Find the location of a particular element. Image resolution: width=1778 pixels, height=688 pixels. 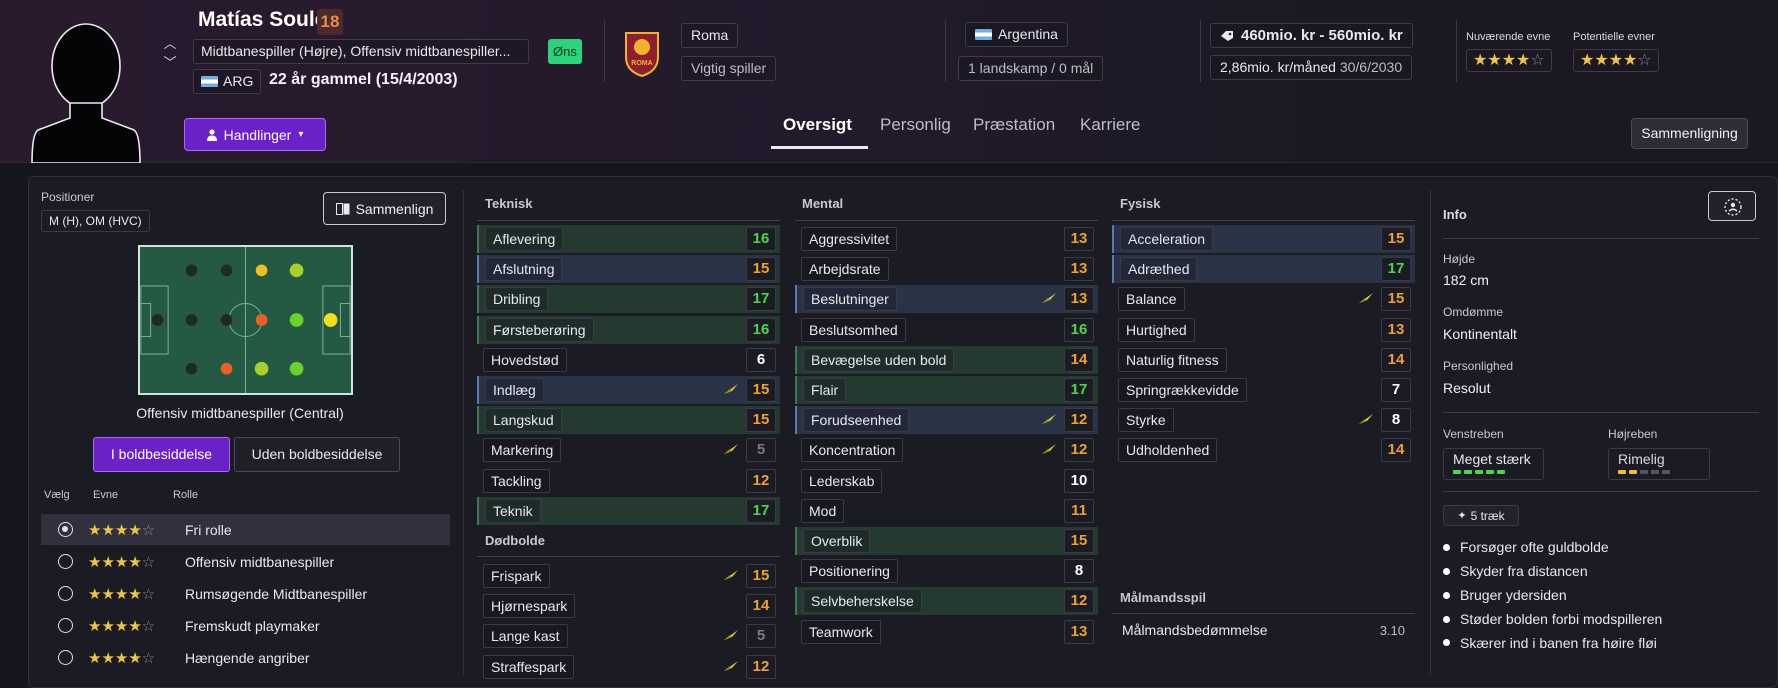

attribute-row: Naturlig fitness 14 is located at coordinates (1263, 360).